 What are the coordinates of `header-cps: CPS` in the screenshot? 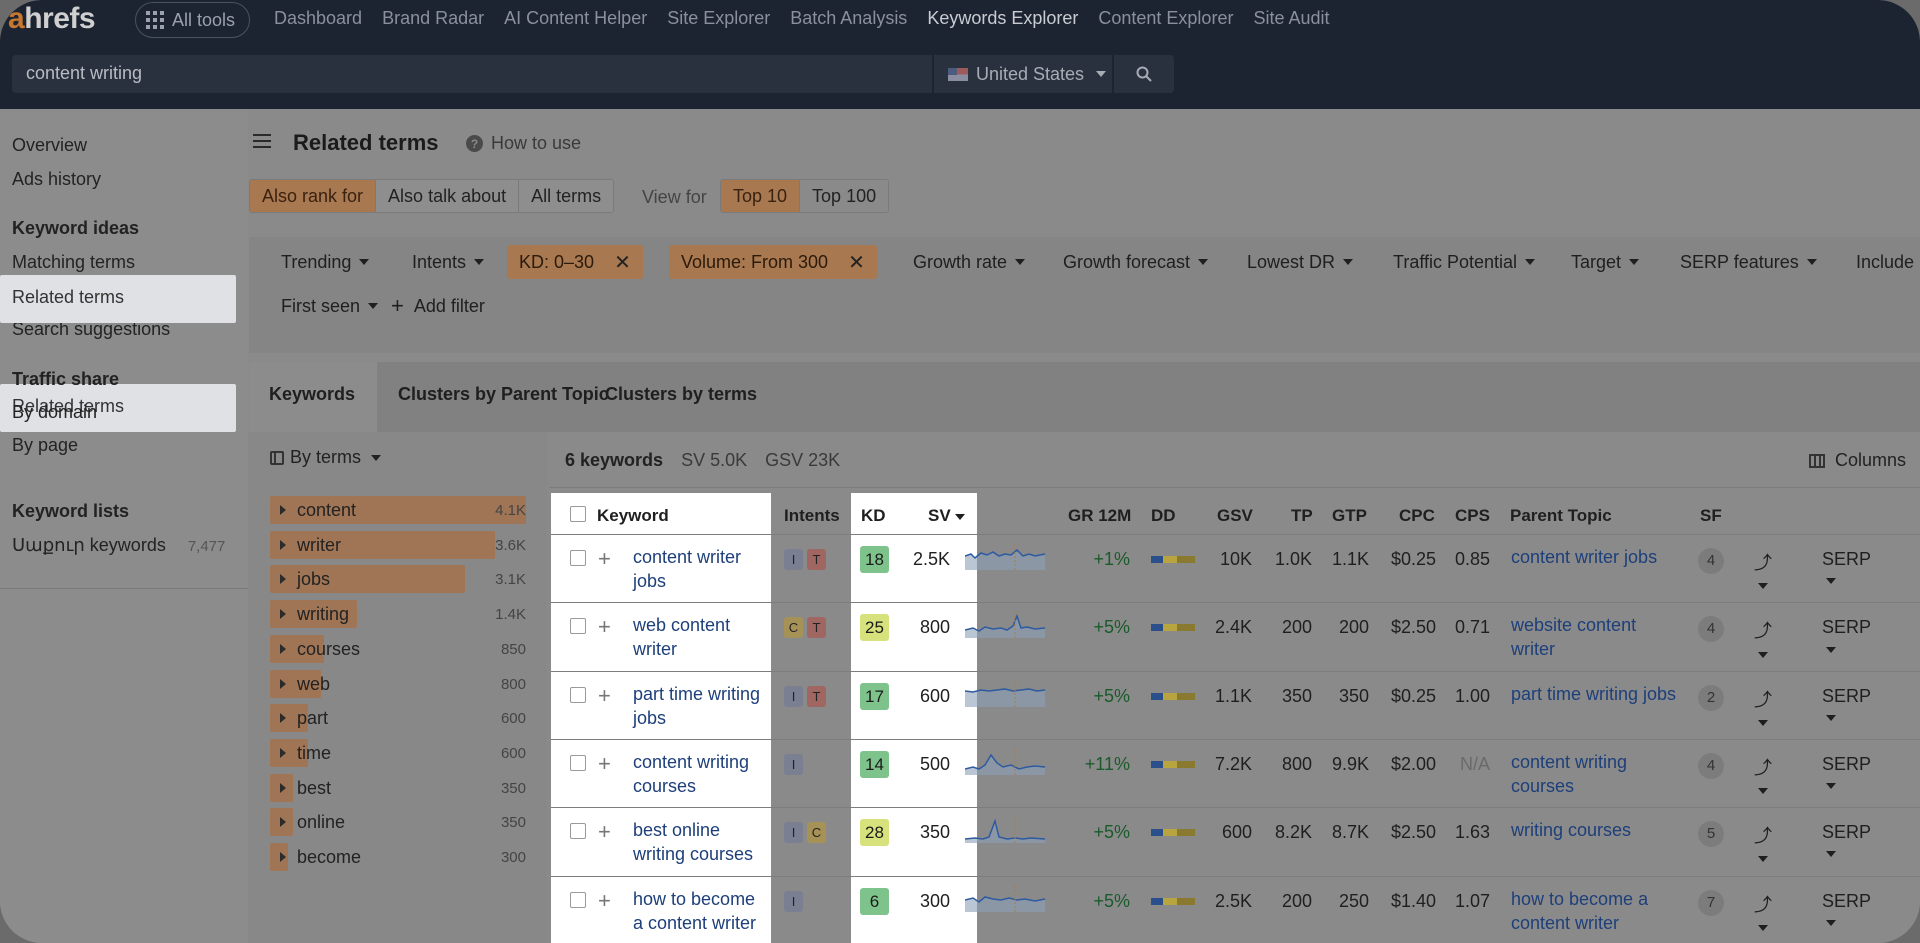 It's located at (1472, 516).